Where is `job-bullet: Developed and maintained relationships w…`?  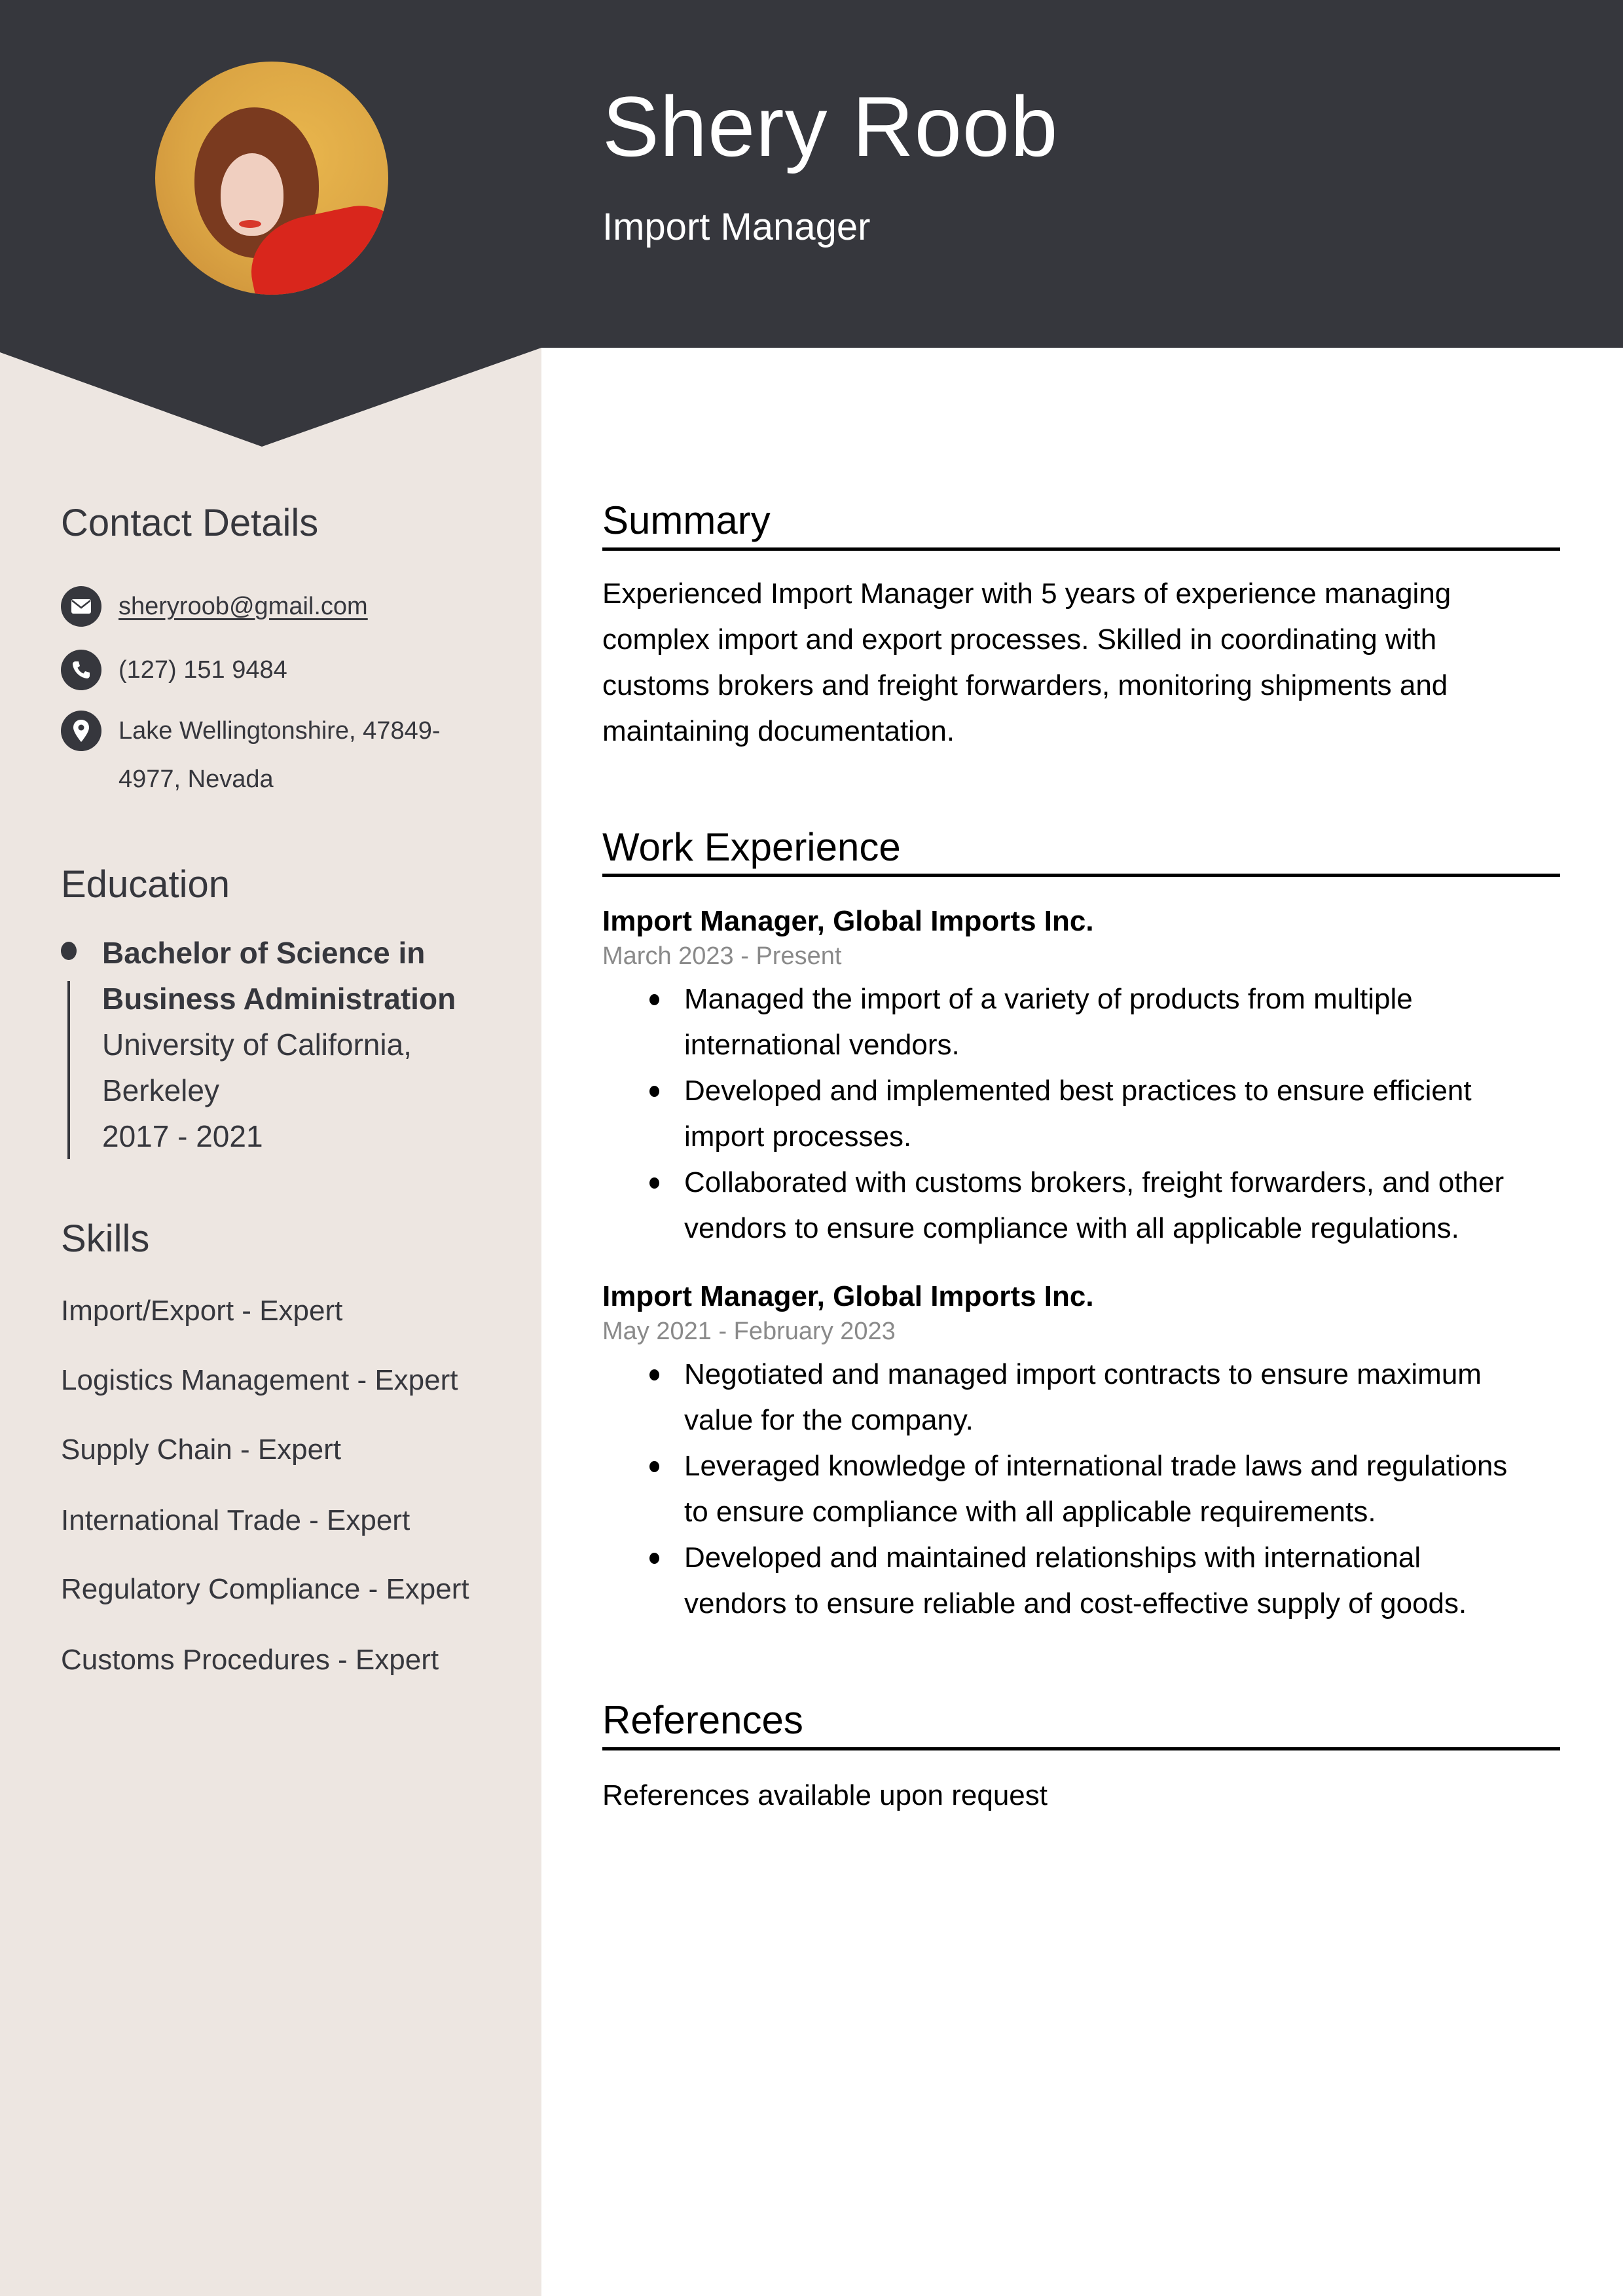 job-bullet: Developed and maintained relationships w… is located at coordinates (1081, 1581).